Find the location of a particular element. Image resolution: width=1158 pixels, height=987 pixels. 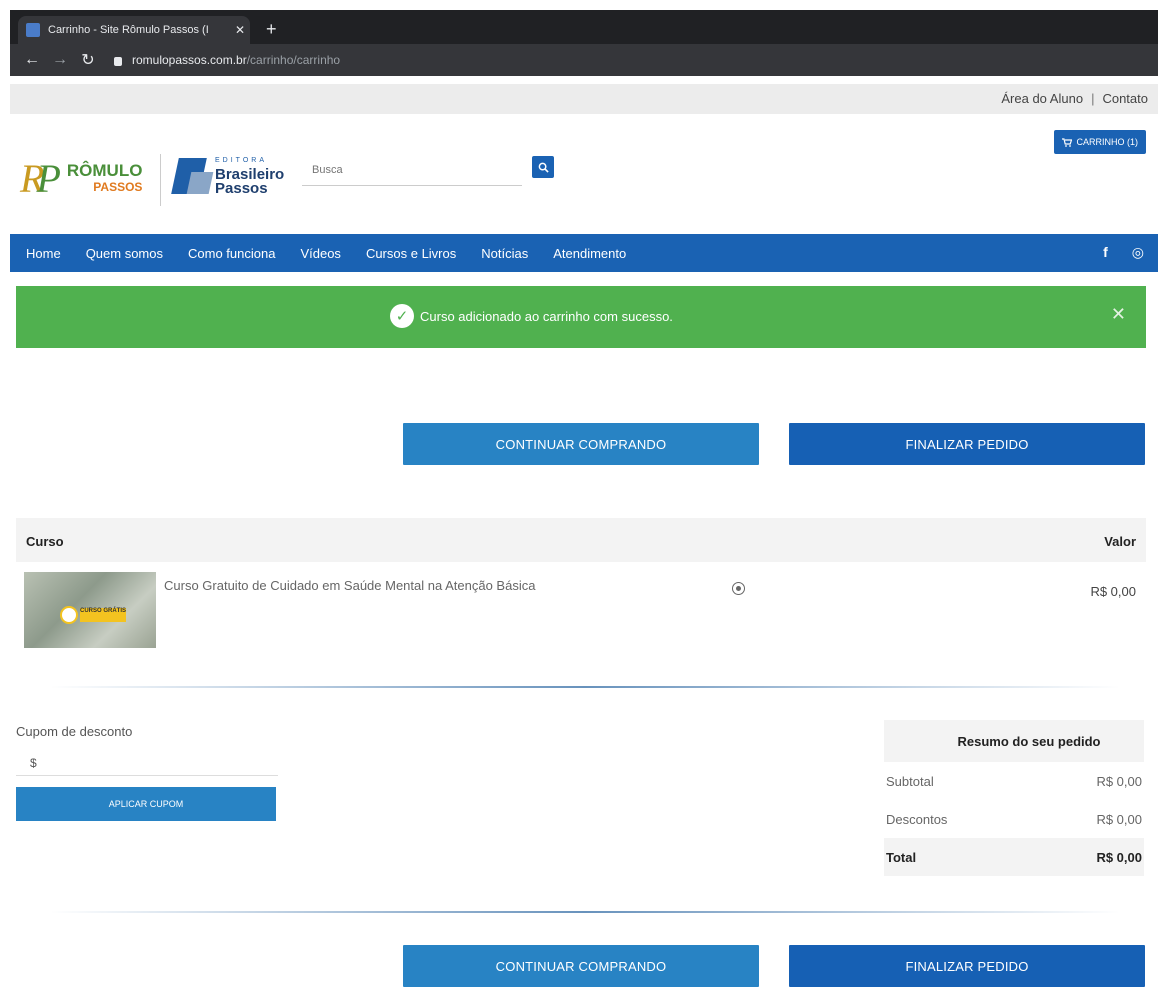

subtotal-label: Subtotal is located at coordinates (910, 781).